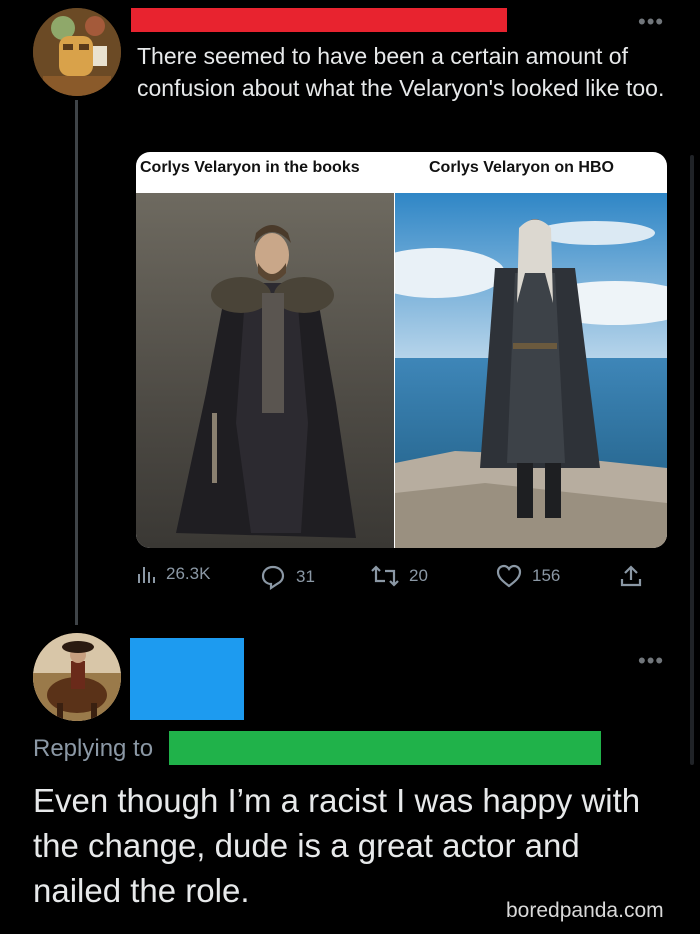 The height and width of the screenshot is (934, 700). What do you see at coordinates (385, 576) in the screenshot?
I see `retweet-icon` at bounding box center [385, 576].